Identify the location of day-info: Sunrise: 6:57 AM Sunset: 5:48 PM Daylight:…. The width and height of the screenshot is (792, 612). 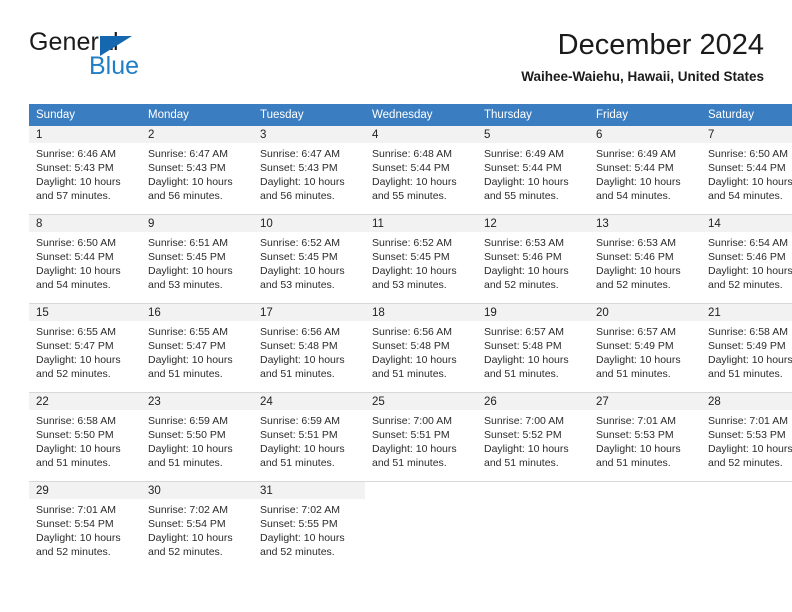
(533, 351).